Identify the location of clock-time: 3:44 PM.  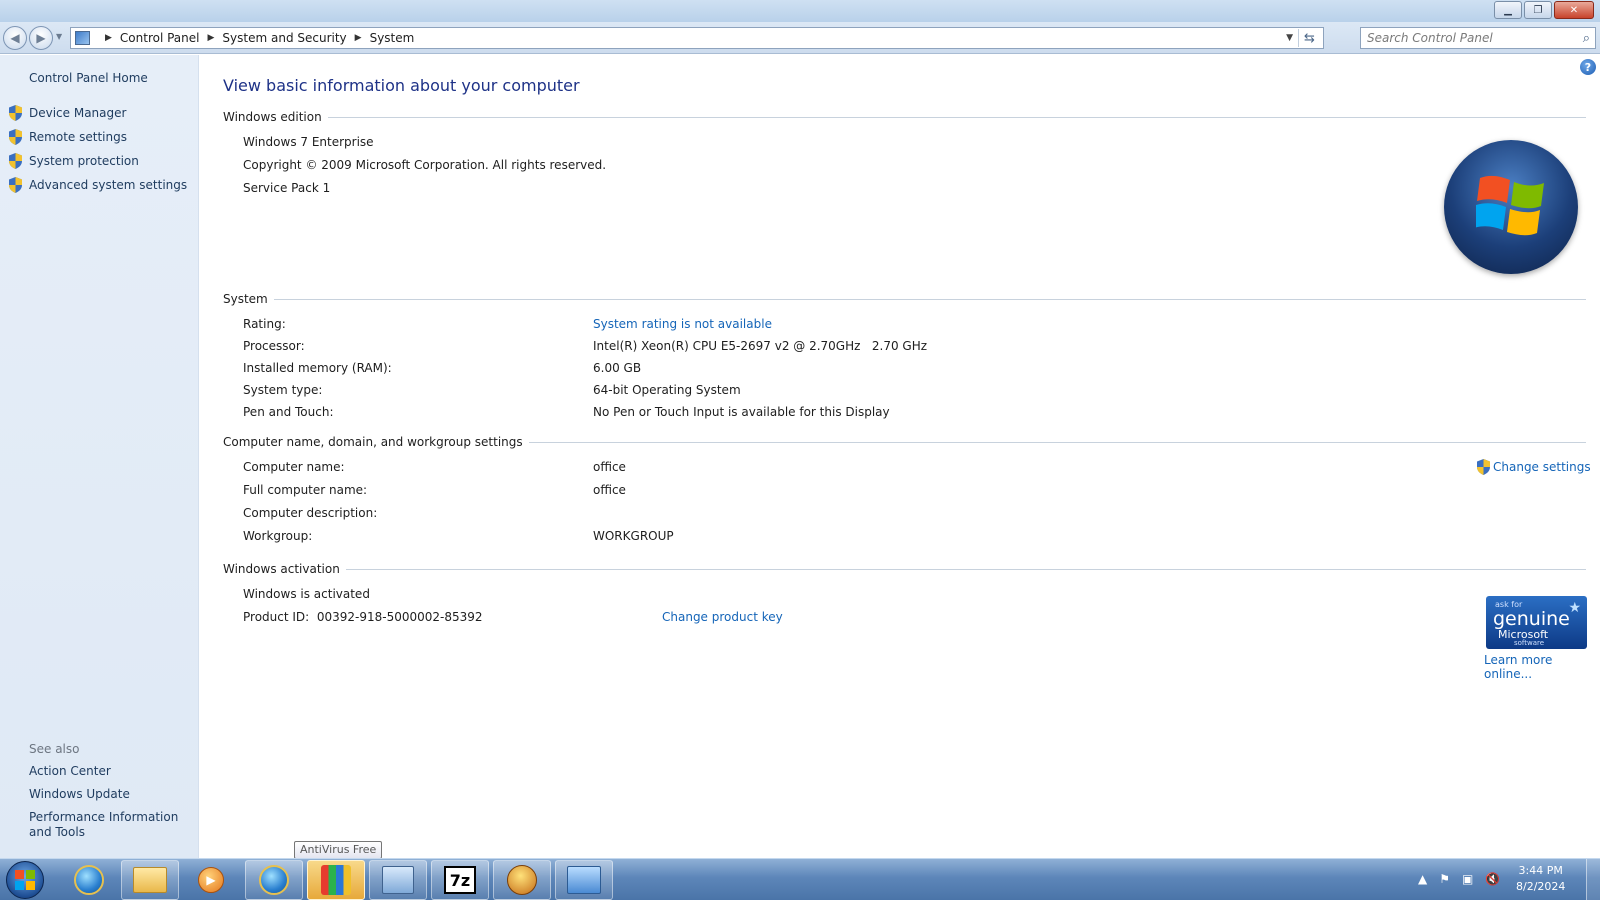
(1540, 870).